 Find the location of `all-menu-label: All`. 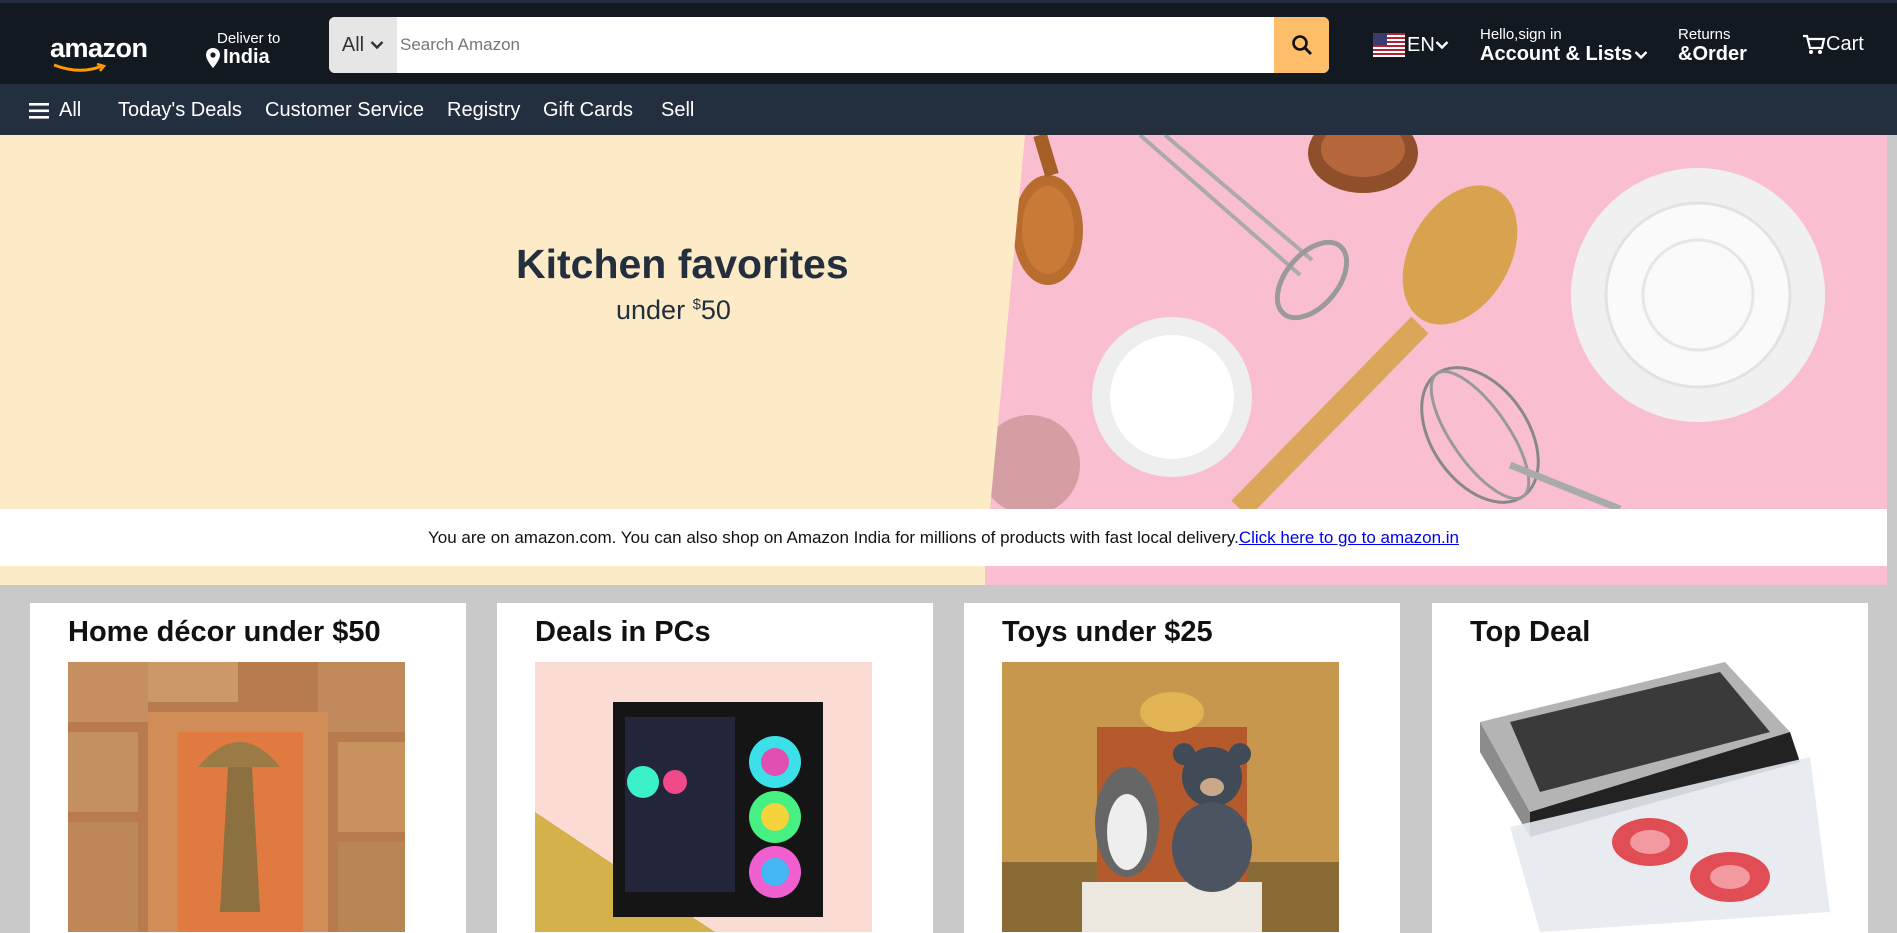

all-menu-label: All is located at coordinates (70, 110).